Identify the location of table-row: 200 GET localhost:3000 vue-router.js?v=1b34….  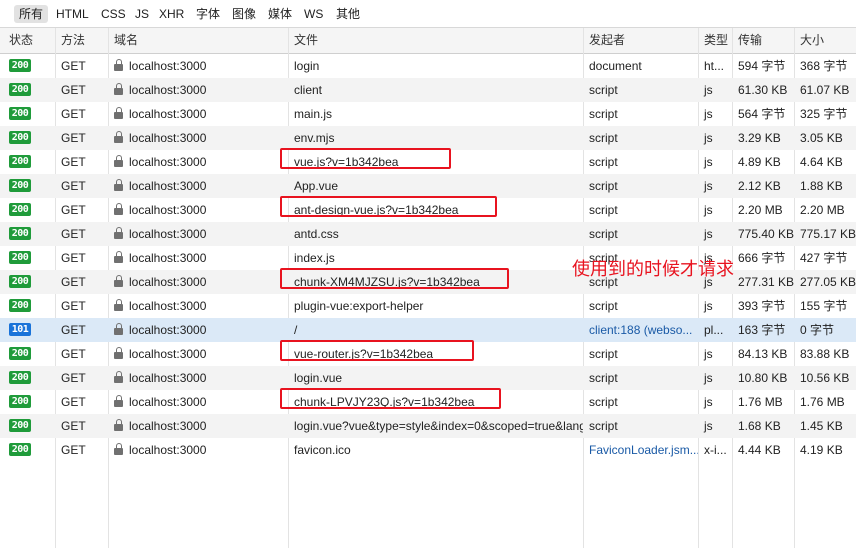
(428, 354).